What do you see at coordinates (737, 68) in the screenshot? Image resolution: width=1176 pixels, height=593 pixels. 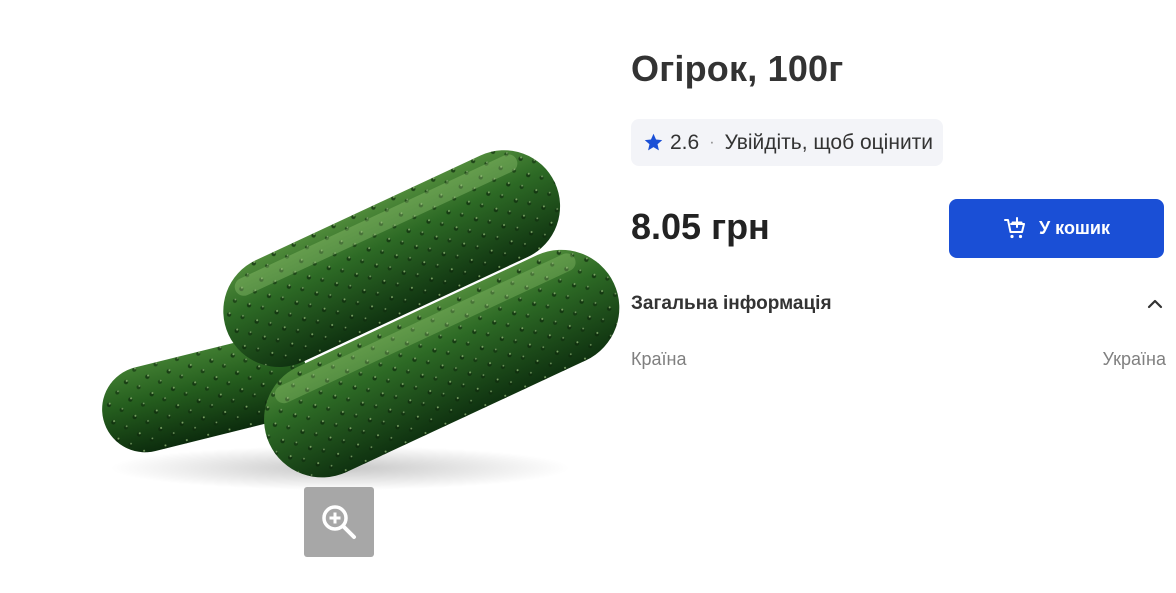 I see `product-title: Огірок, 100г` at bounding box center [737, 68].